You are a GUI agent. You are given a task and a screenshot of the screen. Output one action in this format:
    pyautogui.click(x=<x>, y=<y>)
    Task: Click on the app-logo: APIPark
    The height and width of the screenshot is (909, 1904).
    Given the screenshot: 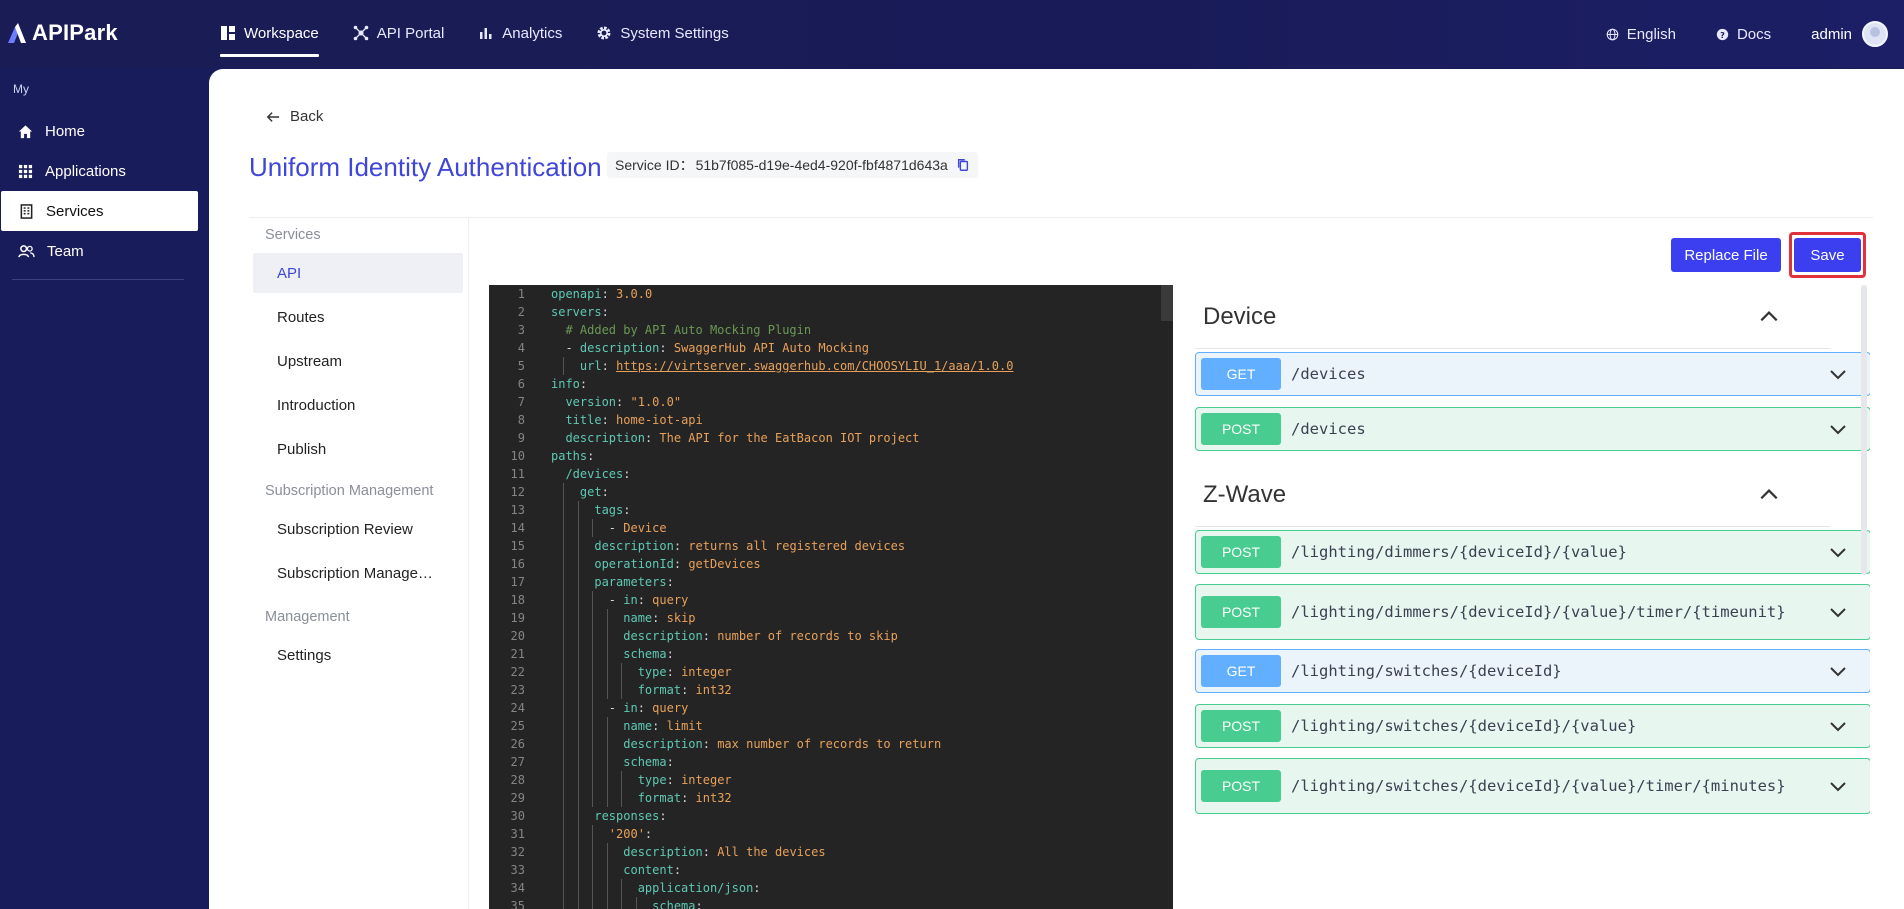 What is the action you would take?
    pyautogui.click(x=62, y=33)
    